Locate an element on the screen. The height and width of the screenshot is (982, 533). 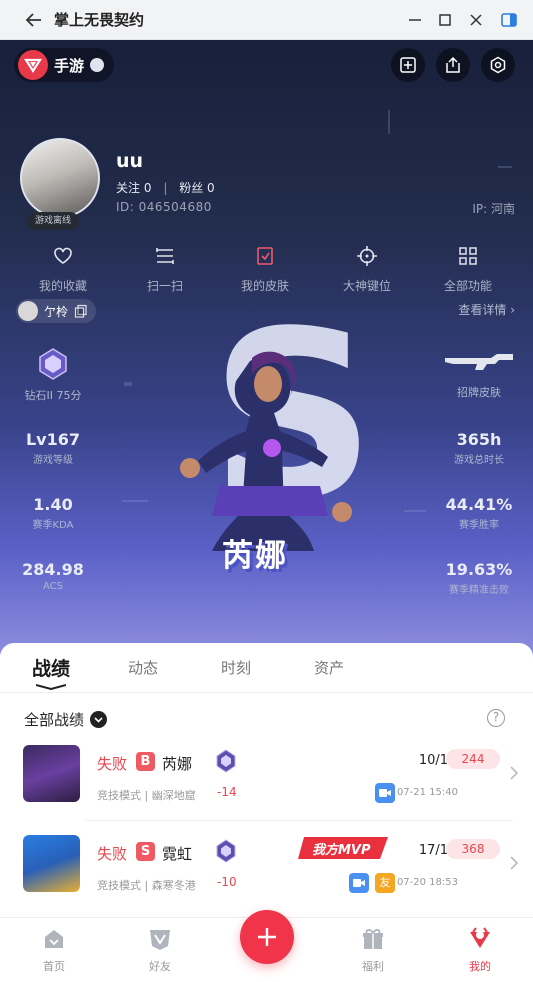
stat-value: 365h is located at coordinates (479, 439).